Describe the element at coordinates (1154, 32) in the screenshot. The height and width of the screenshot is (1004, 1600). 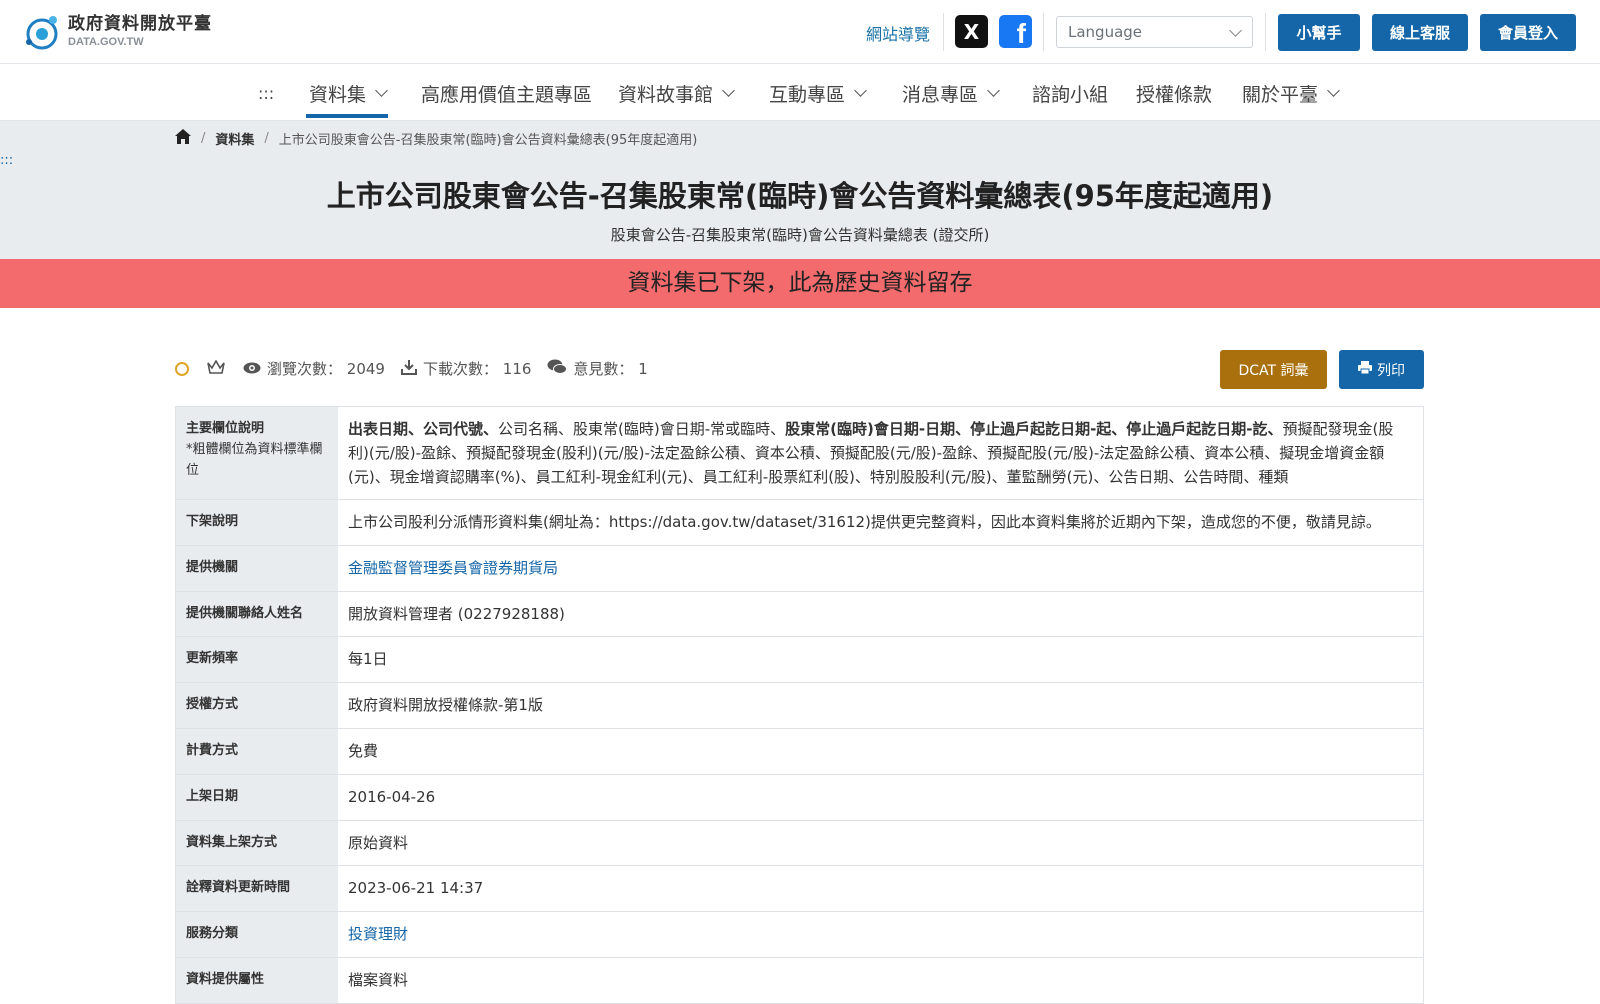
I see `language-select: Language` at that location.